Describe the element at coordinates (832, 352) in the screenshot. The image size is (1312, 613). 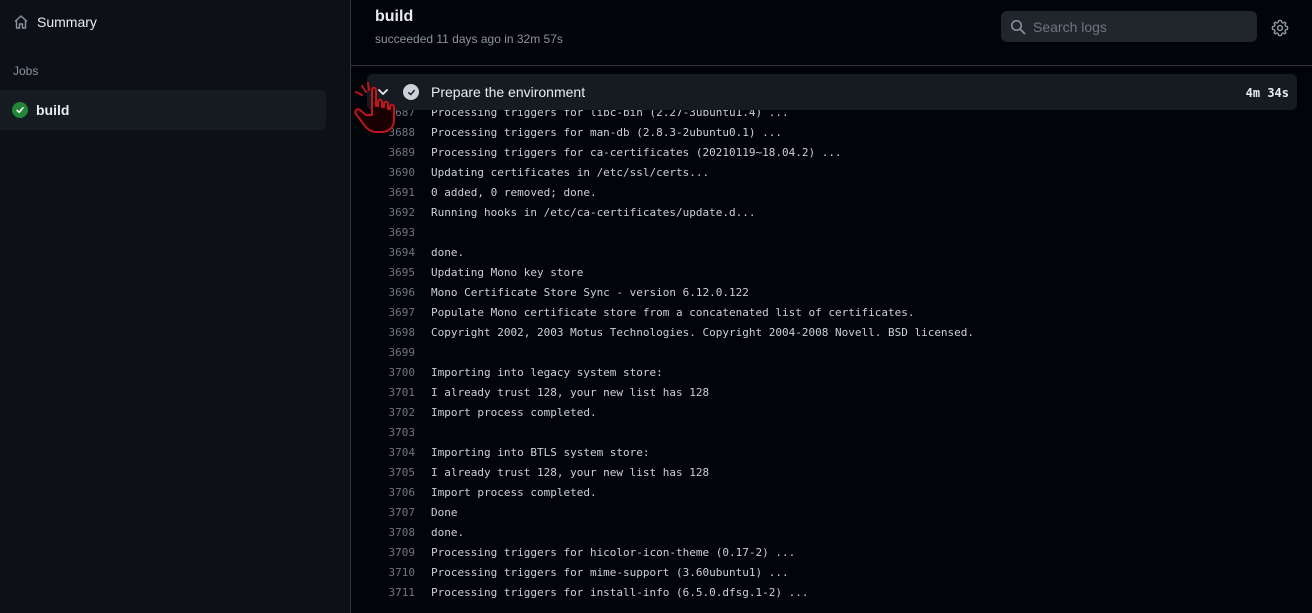
I see `log-line: 3699` at that location.